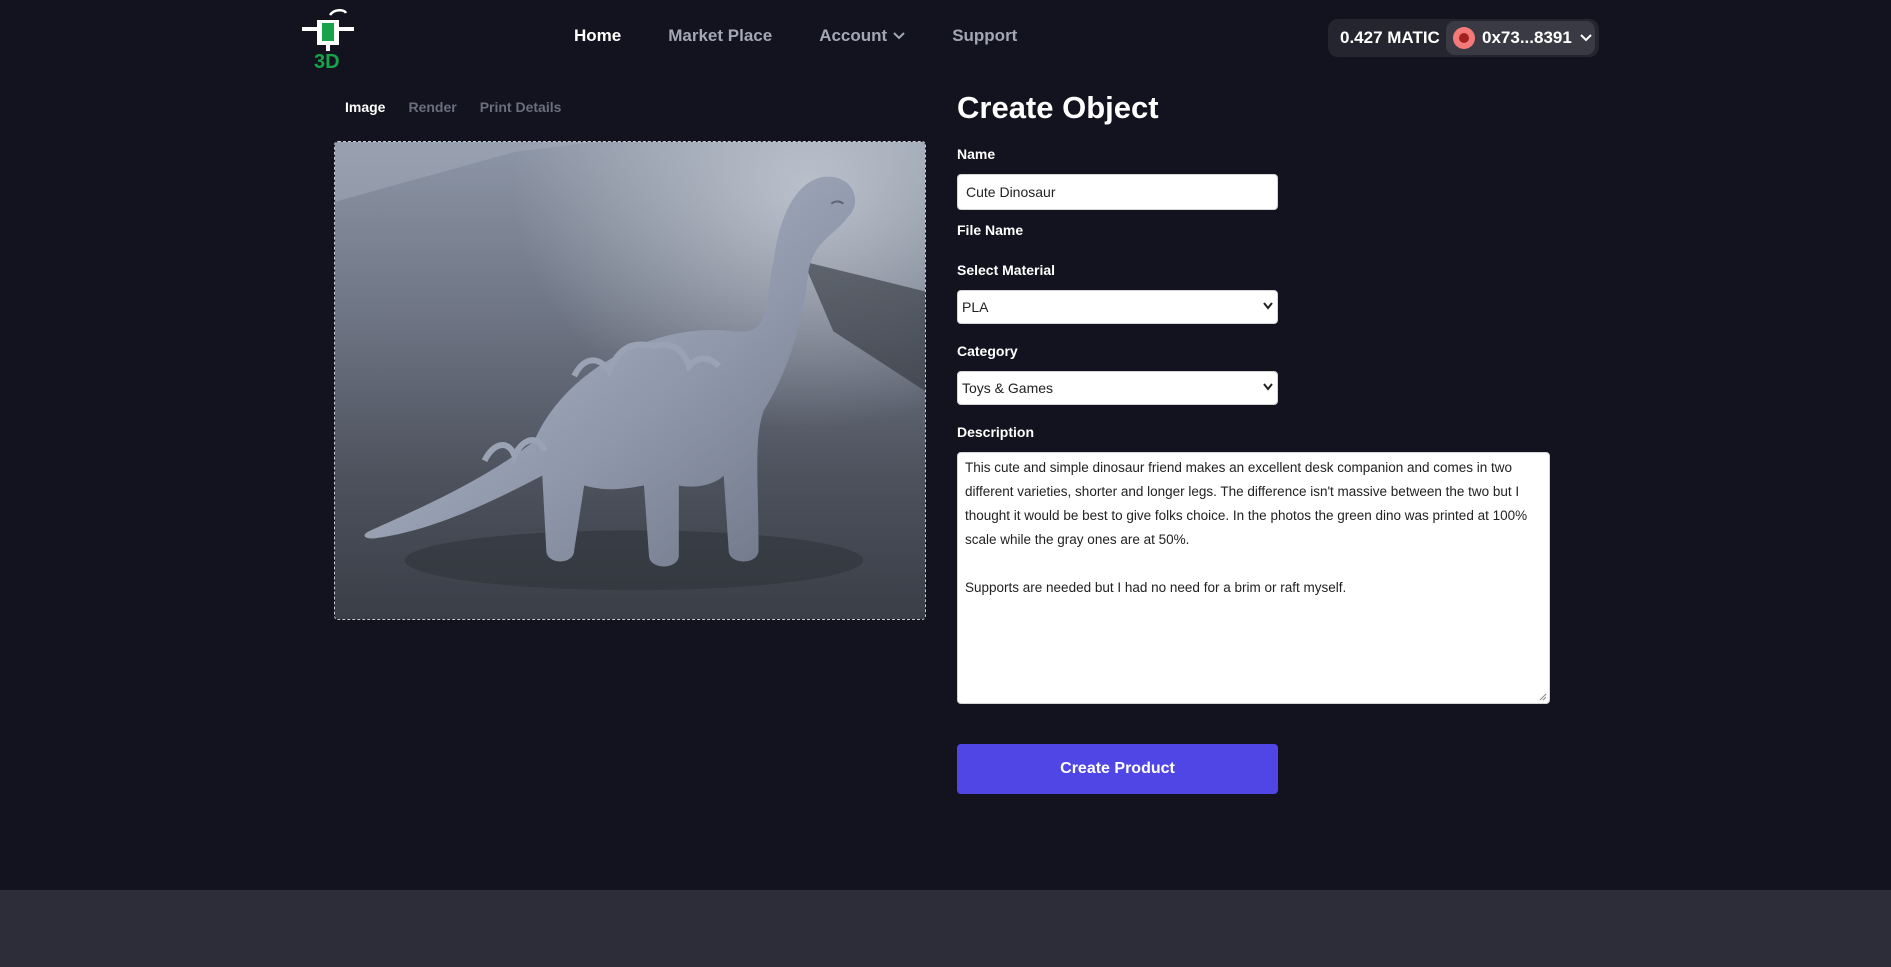  What do you see at coordinates (990, 230) in the screenshot?
I see `file-name-label: File Name` at bounding box center [990, 230].